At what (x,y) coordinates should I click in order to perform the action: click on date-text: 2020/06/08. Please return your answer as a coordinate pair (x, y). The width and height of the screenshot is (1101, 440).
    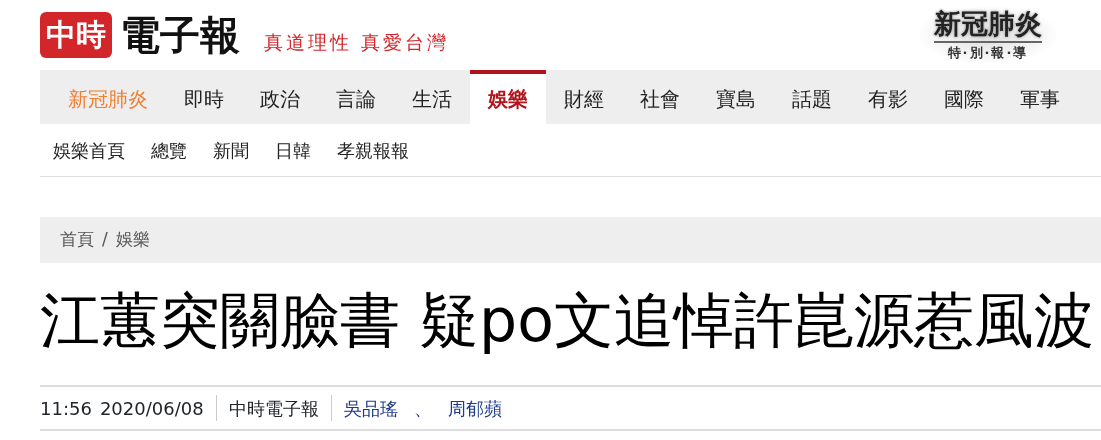
    Looking at the image, I should click on (151, 408).